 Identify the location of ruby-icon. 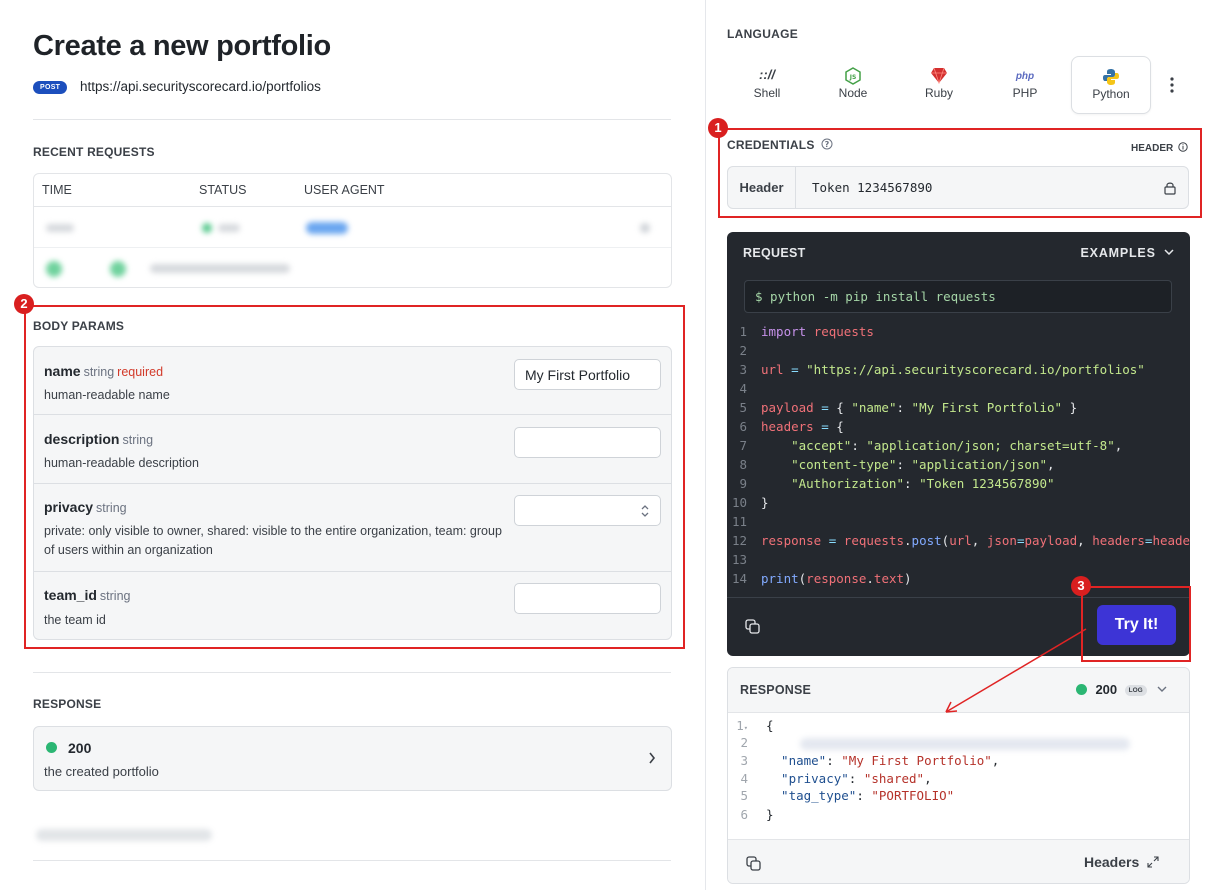
(939, 76).